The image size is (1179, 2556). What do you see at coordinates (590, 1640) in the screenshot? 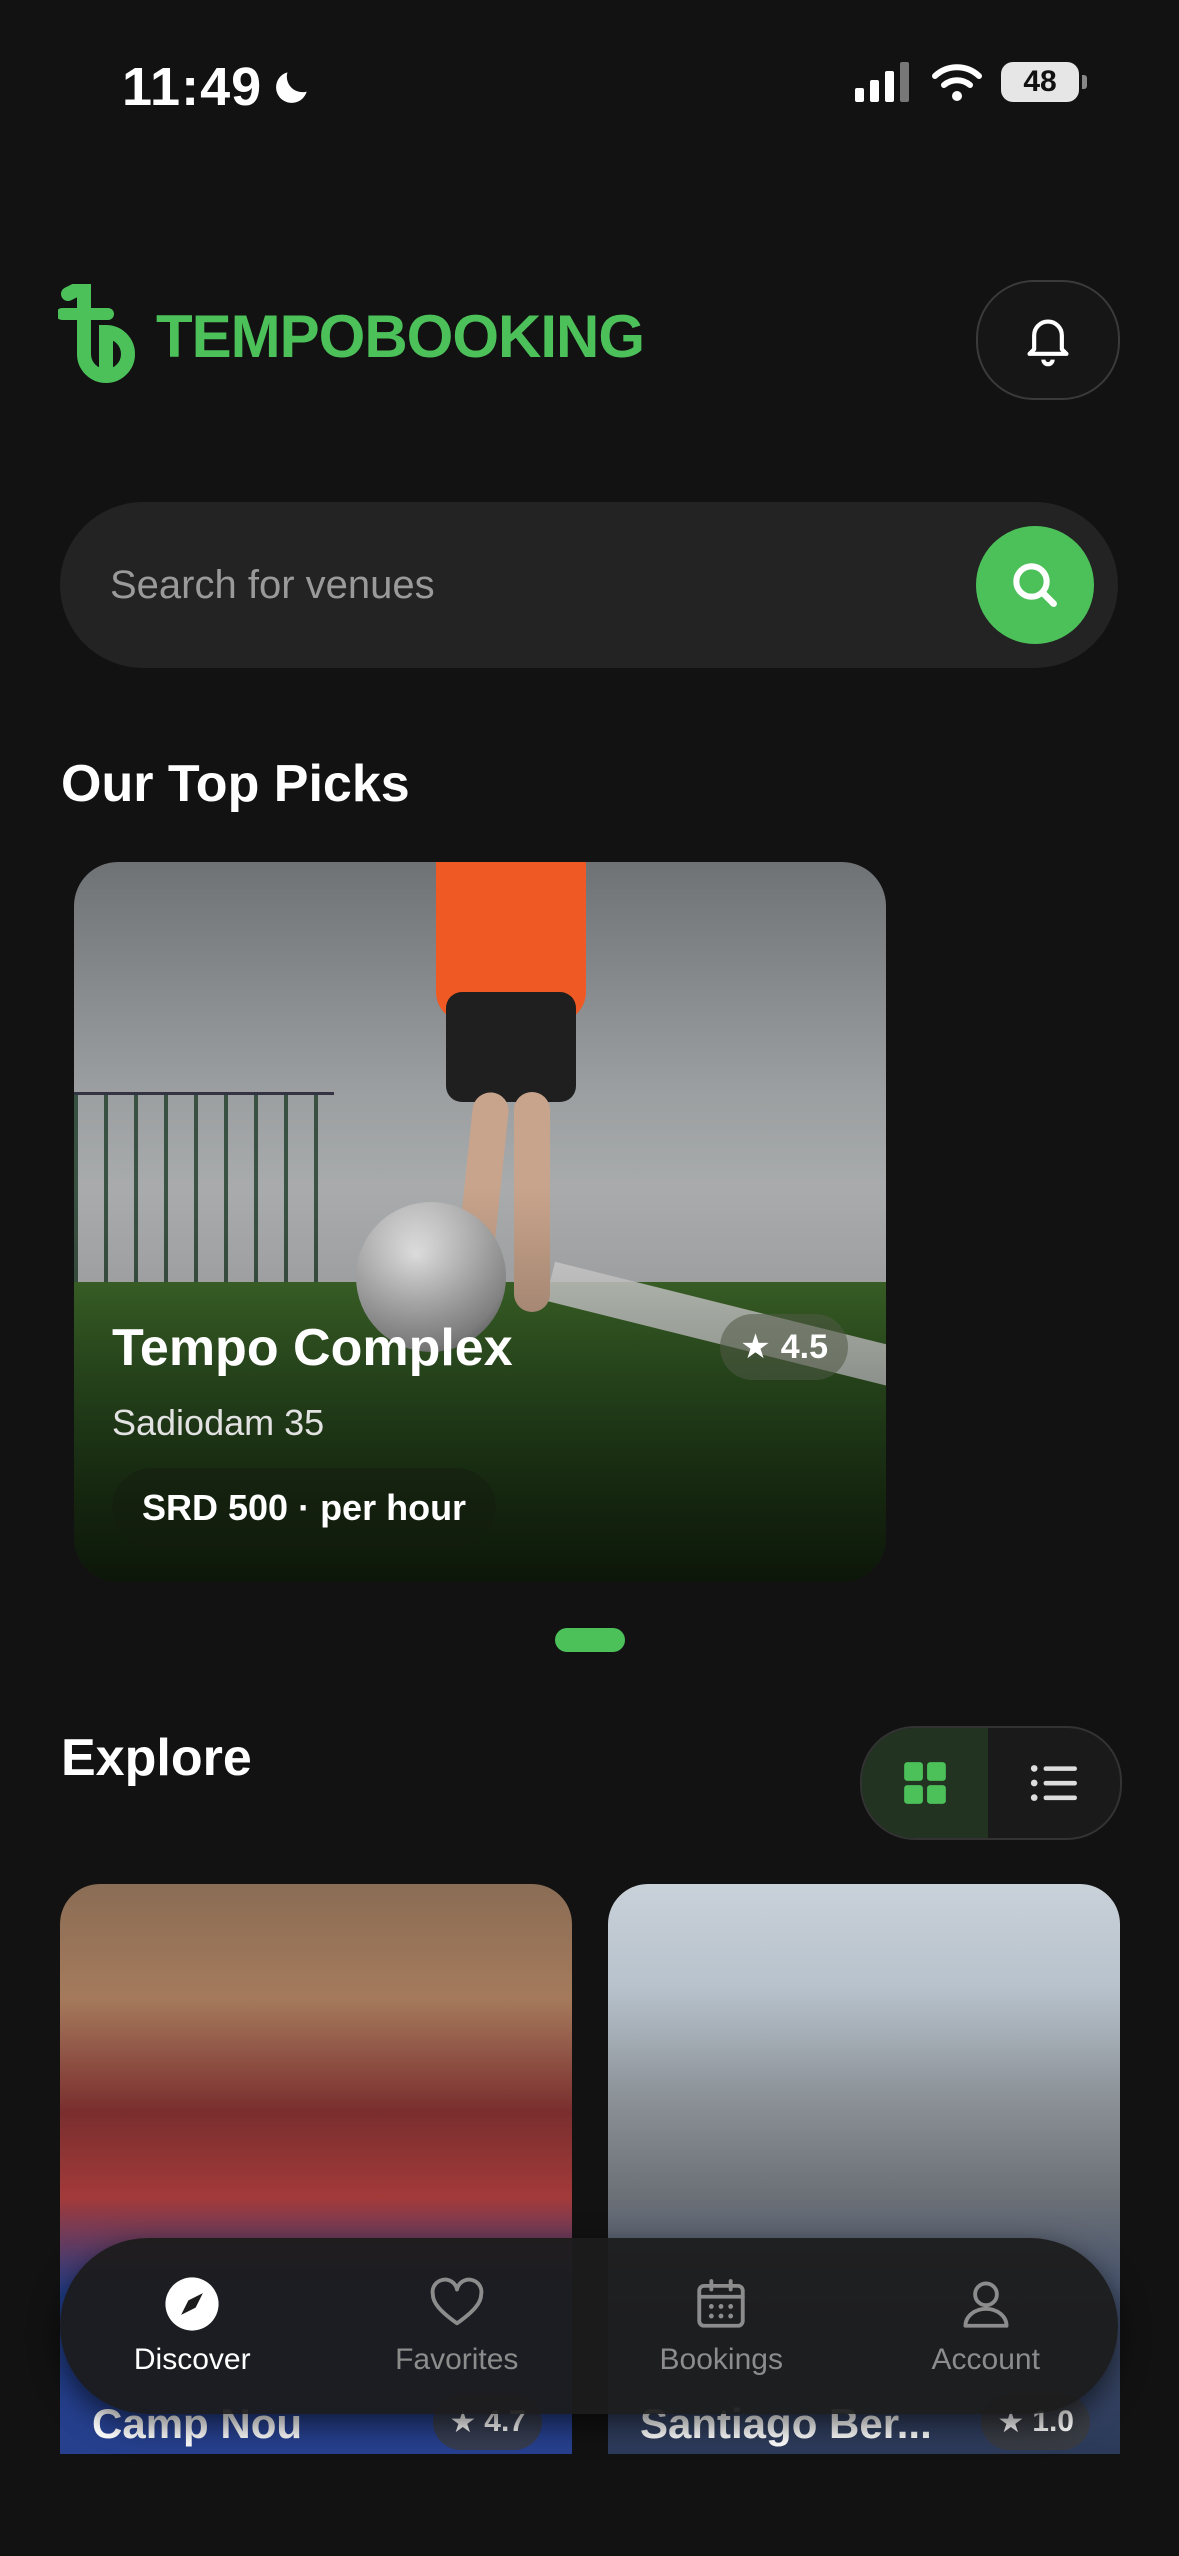
I see `carousel-indicator` at bounding box center [590, 1640].